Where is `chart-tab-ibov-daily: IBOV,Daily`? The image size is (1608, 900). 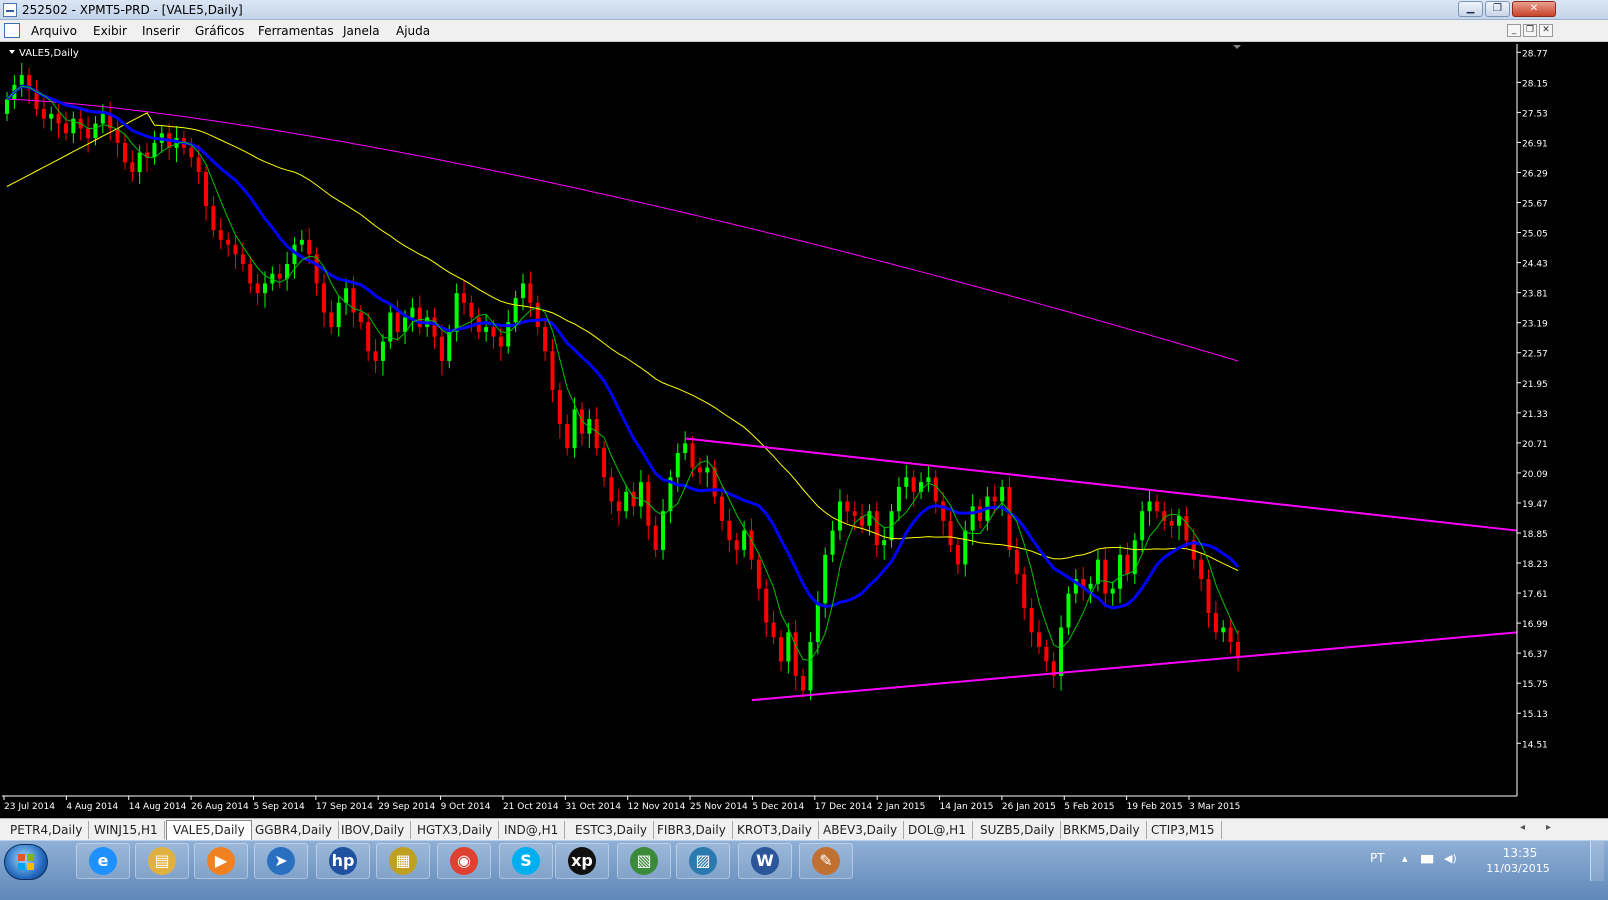 chart-tab-ibov-daily: IBOV,Daily is located at coordinates (373, 830).